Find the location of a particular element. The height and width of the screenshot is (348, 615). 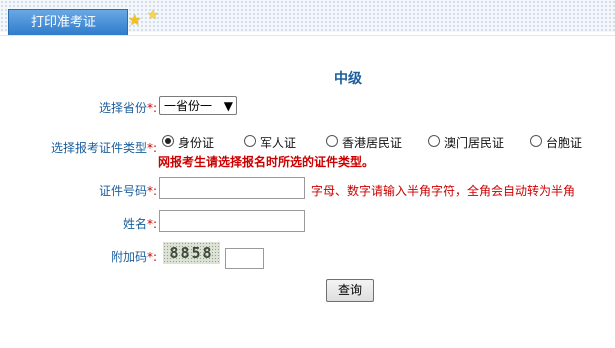

radio-macau-resident is located at coordinates (434, 141).